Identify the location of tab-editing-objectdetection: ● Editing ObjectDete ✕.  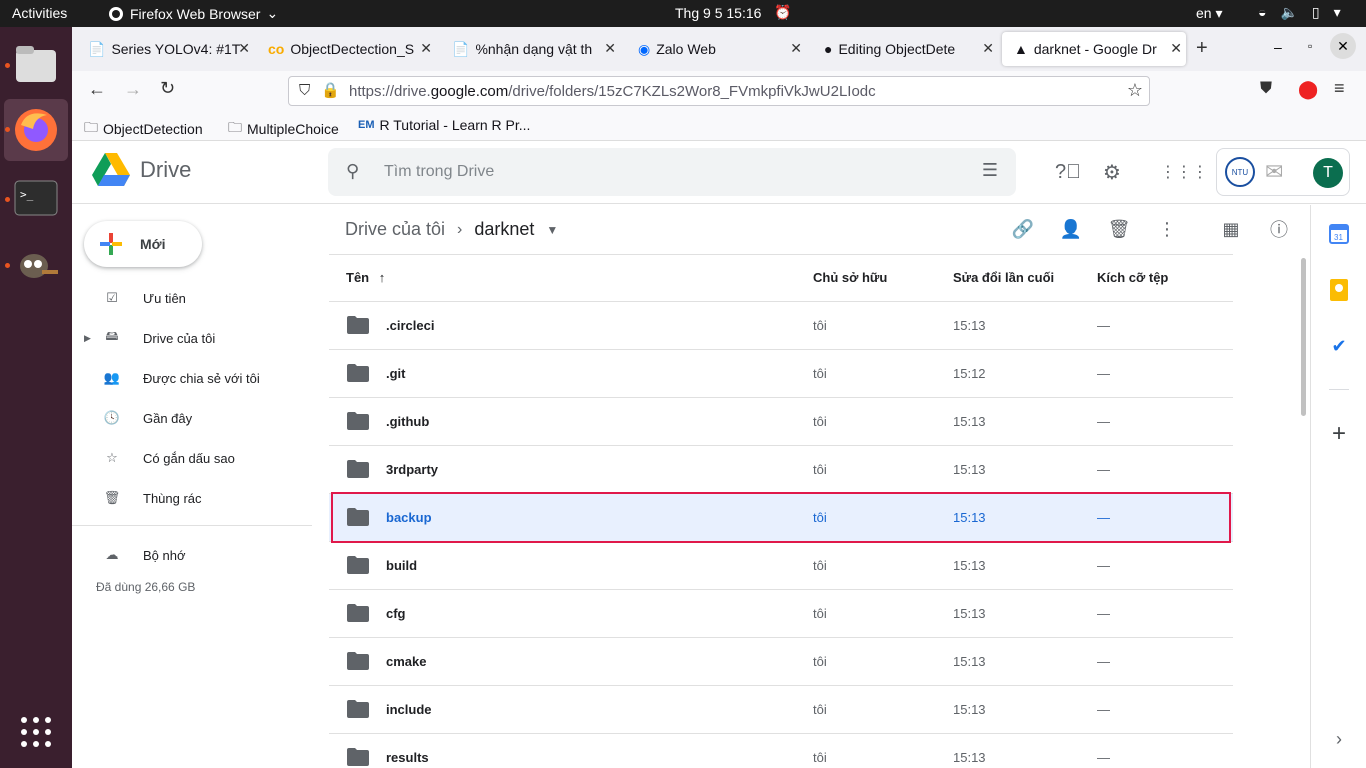
(905, 49).